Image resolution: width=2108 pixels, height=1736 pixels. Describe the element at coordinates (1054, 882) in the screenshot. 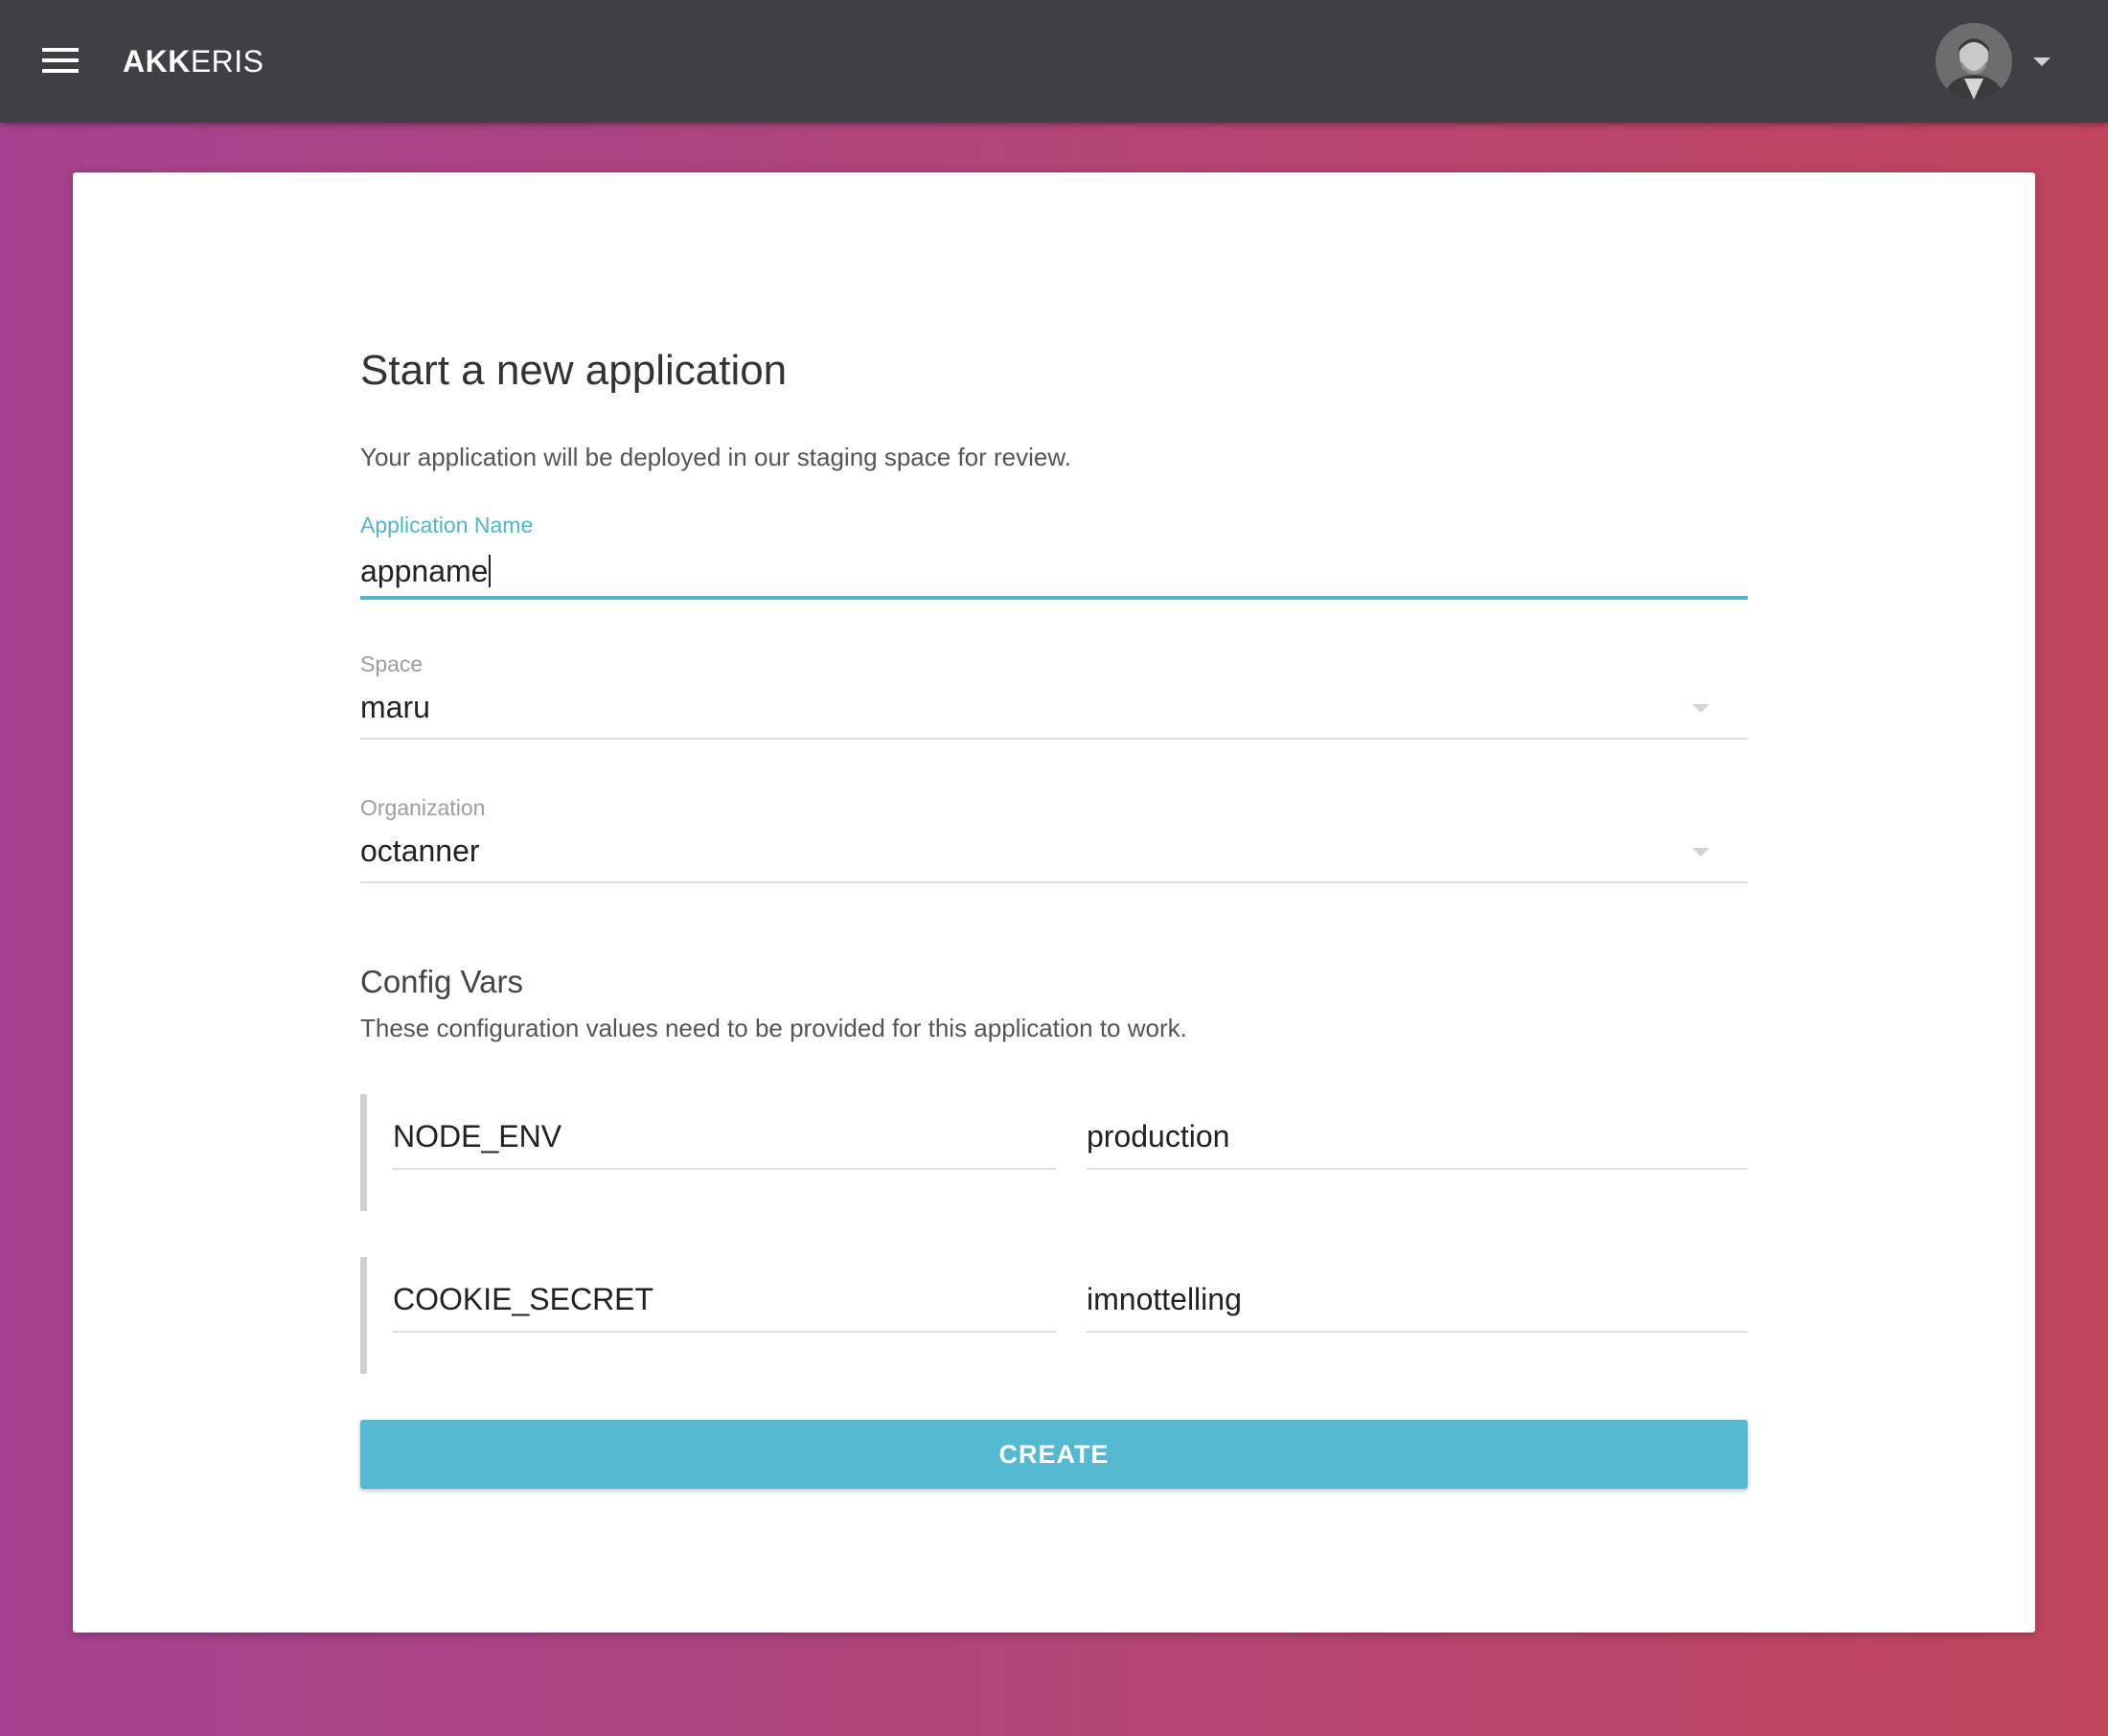

I see `organization-underline` at that location.